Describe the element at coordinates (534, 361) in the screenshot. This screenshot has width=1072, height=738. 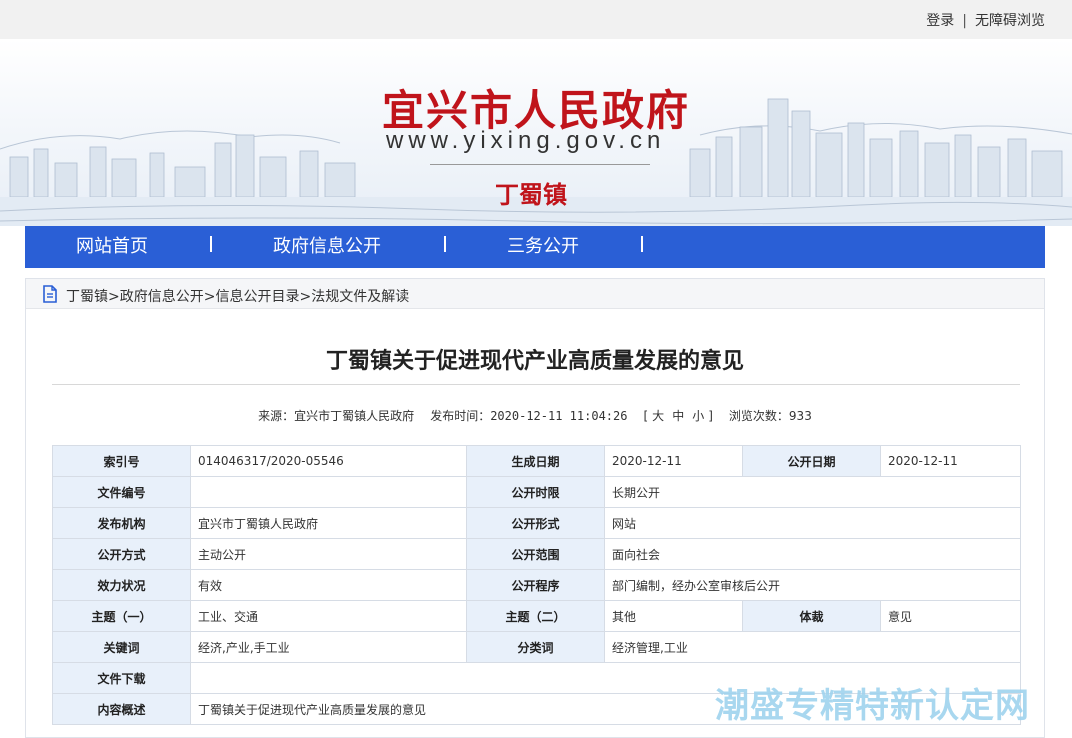
I see `document-title: 丁蜀镇关于促进现代产业高质量发展的意见` at that location.